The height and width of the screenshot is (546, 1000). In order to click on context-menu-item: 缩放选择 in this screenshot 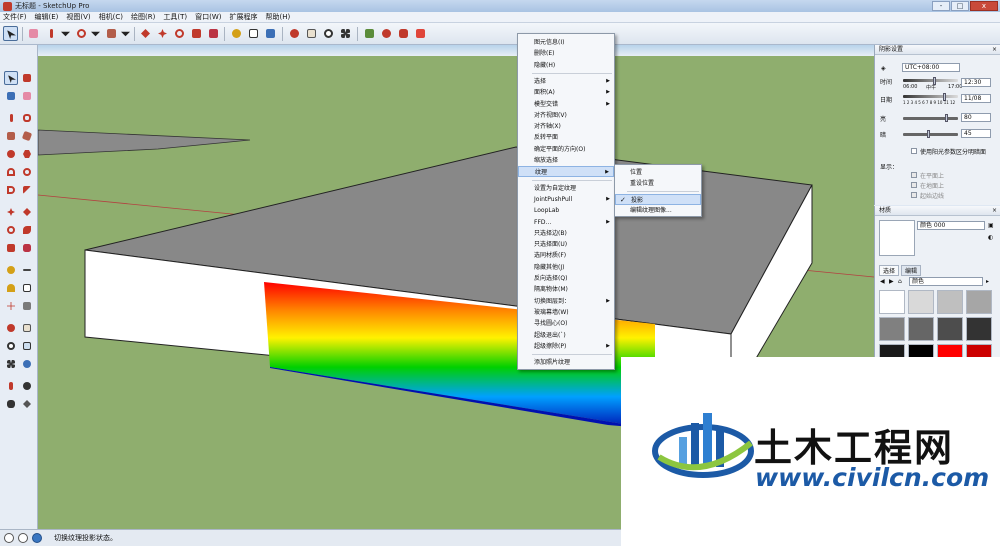, I will do `click(566, 160)`.